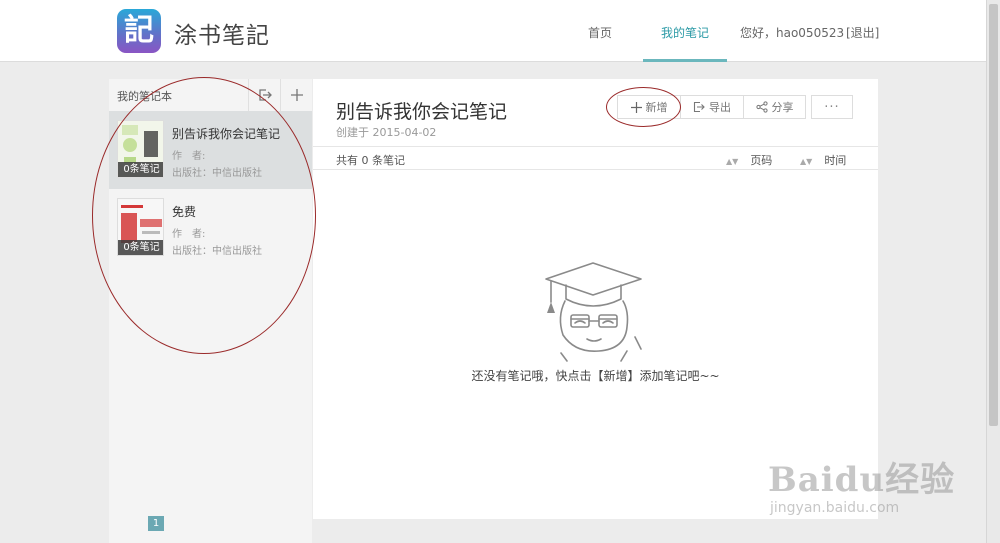 The image size is (1000, 543). I want to click on notebook-title: 别告诉我你会记笔记, so click(226, 134).